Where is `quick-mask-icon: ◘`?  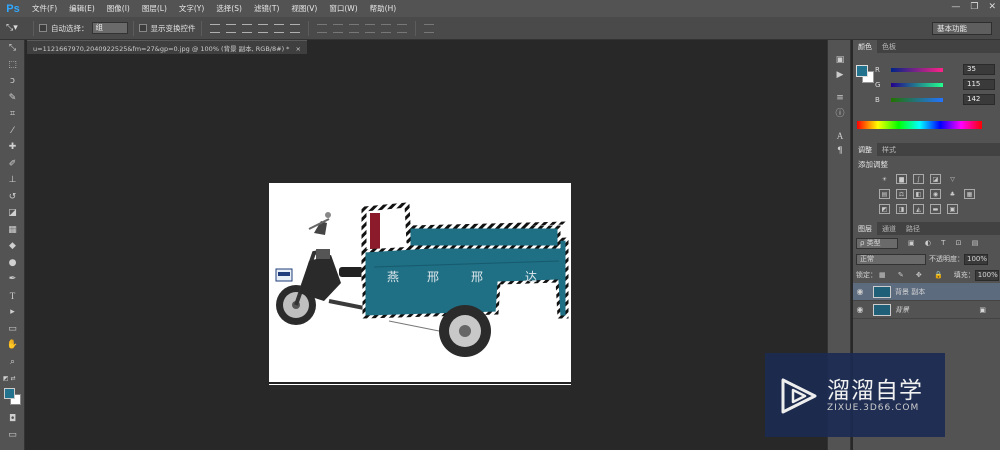 quick-mask-icon: ◘ is located at coordinates (12, 419).